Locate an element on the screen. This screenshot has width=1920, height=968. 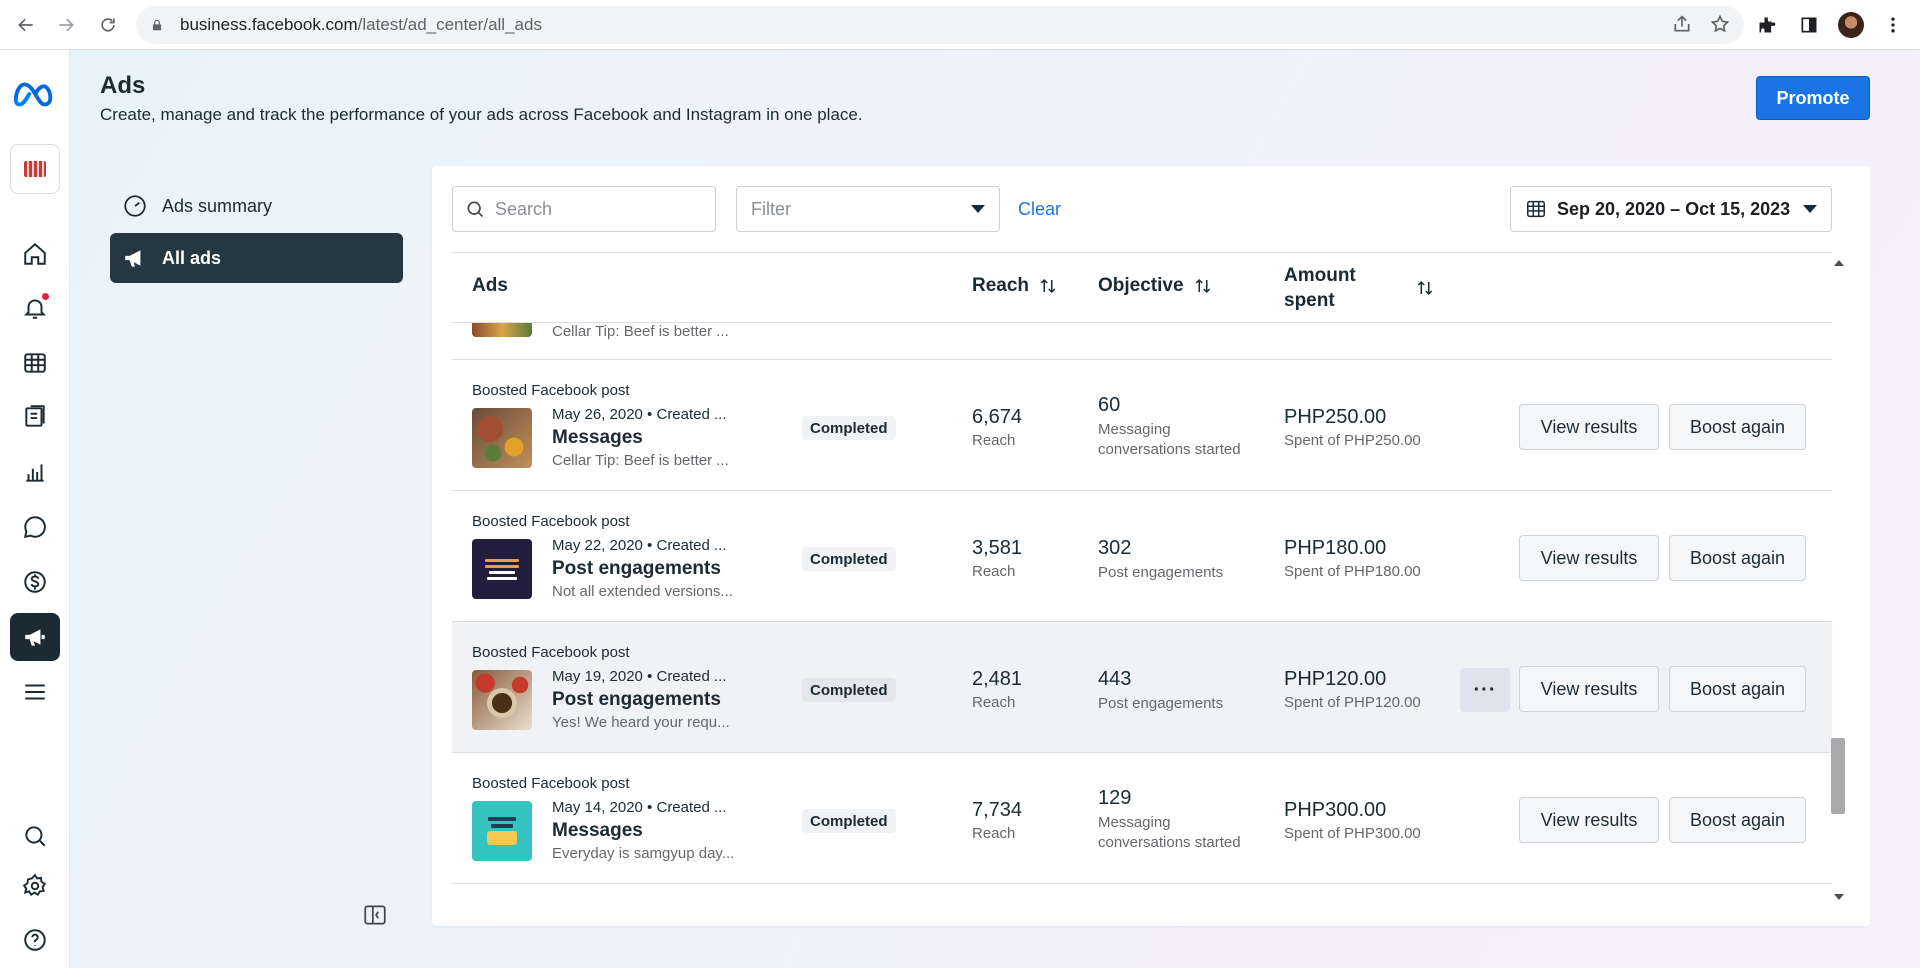
meta-logo-icon is located at coordinates (35, 93).